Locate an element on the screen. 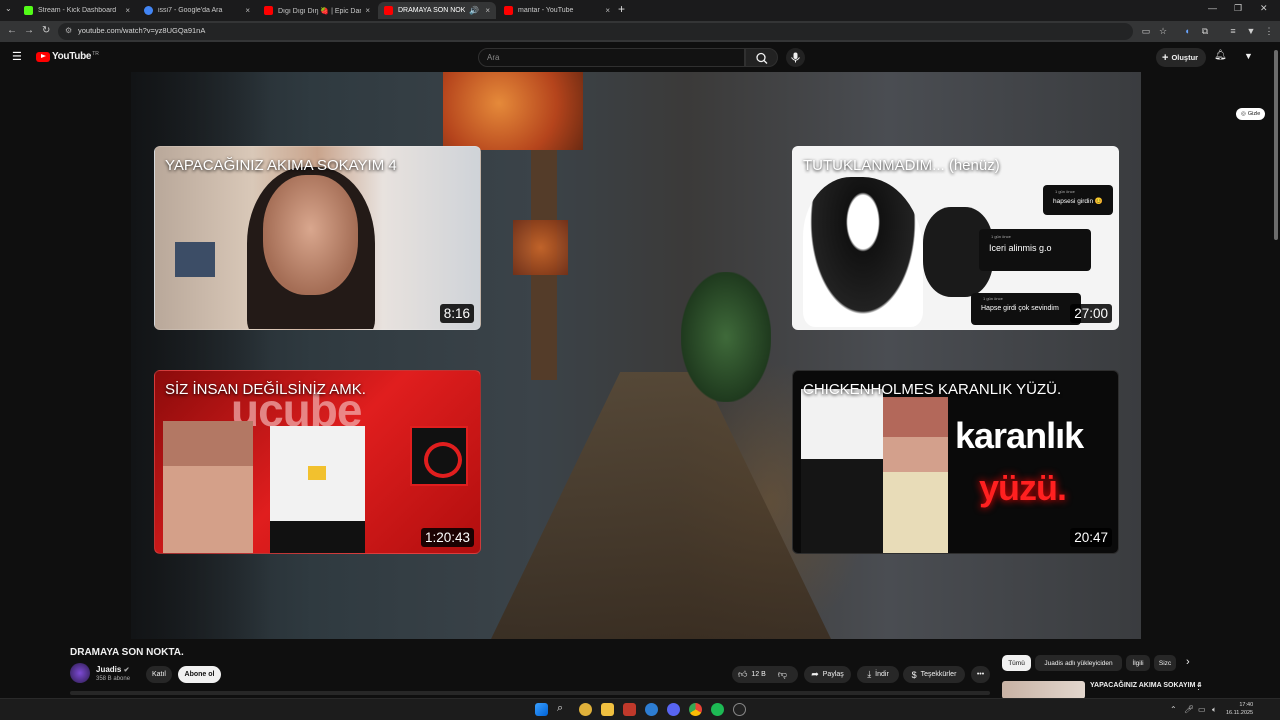 The height and width of the screenshot is (720, 1280). end-card-title: YAPACAĞINIZ AKIMA SOKAYIM 4 is located at coordinates (281, 165).